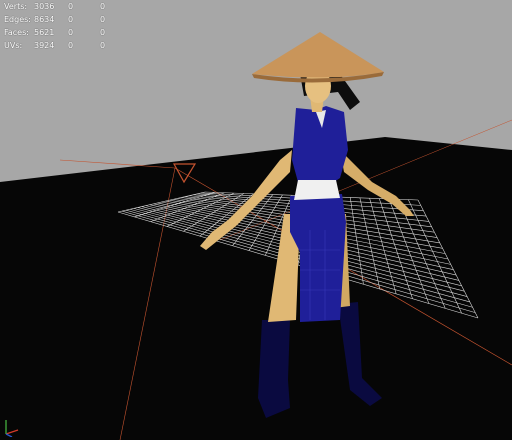 The height and width of the screenshot is (440, 512). I want to click on hud-value: 3036, so click(44, 6).